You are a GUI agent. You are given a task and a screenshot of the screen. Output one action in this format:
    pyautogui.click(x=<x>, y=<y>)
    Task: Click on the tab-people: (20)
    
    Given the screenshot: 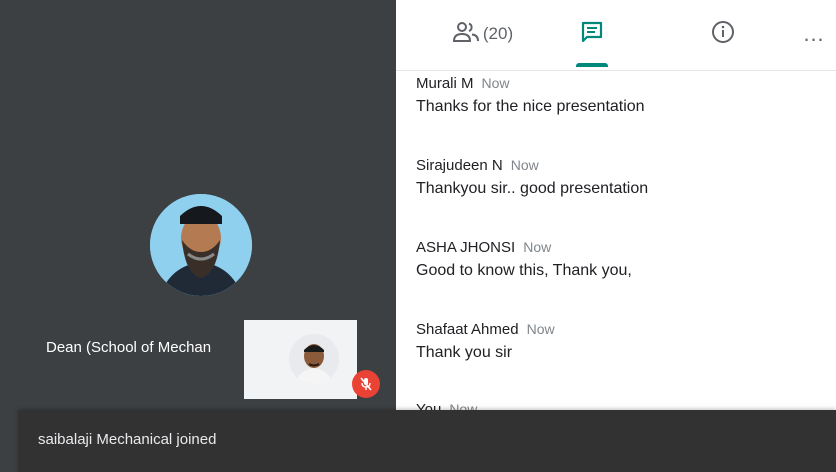 What is the action you would take?
    pyautogui.click(x=483, y=34)
    